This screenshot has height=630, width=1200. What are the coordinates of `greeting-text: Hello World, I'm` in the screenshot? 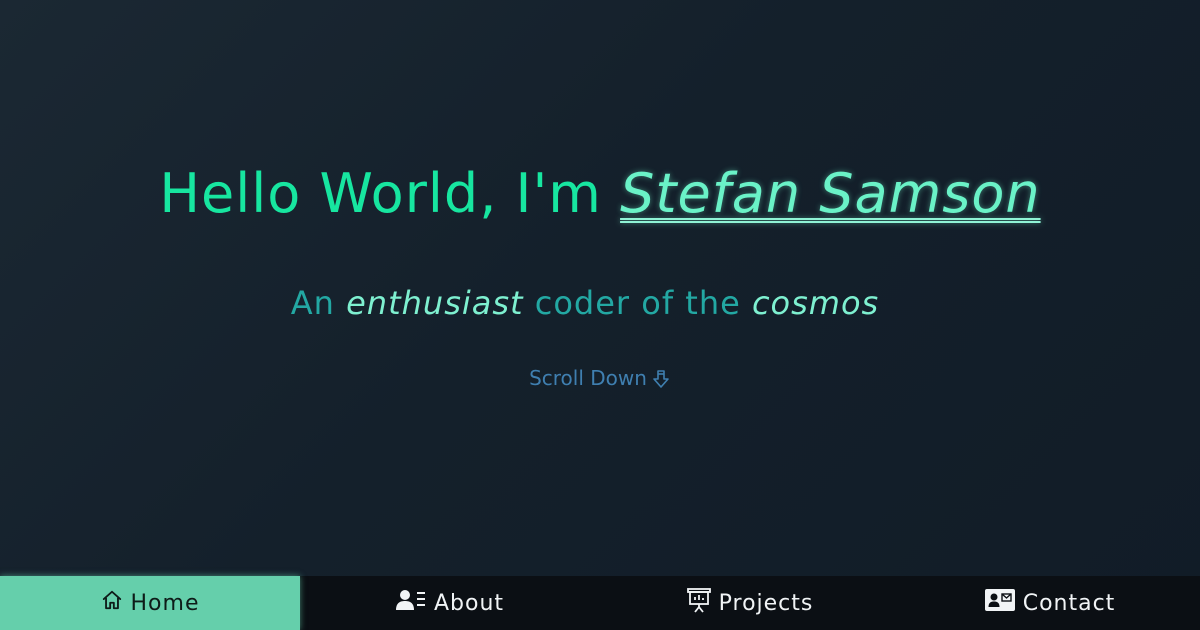 It's located at (390, 193).